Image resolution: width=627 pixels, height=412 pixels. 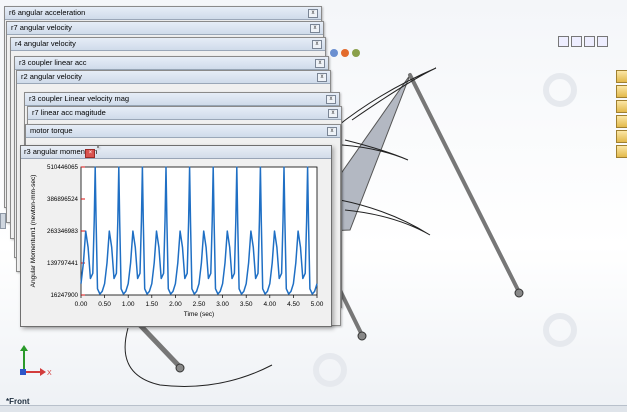 I want to click on view-toolbar, so click(x=345, y=53).